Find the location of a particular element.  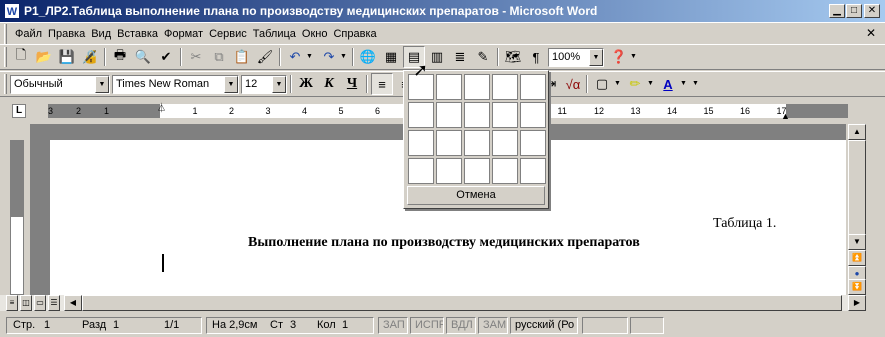

print-preview-icon: 🔍 is located at coordinates (143, 57).